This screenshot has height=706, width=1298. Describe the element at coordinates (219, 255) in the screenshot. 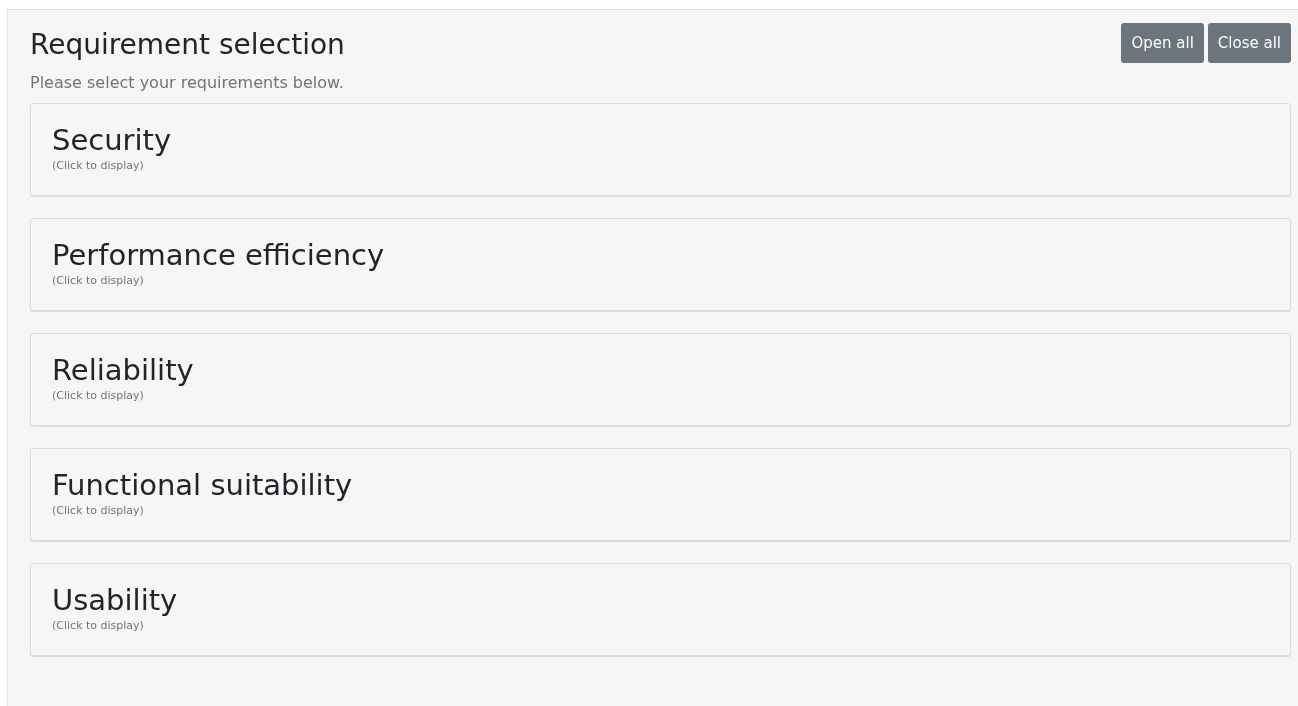

I see `section-title: Performance efficiency` at that location.